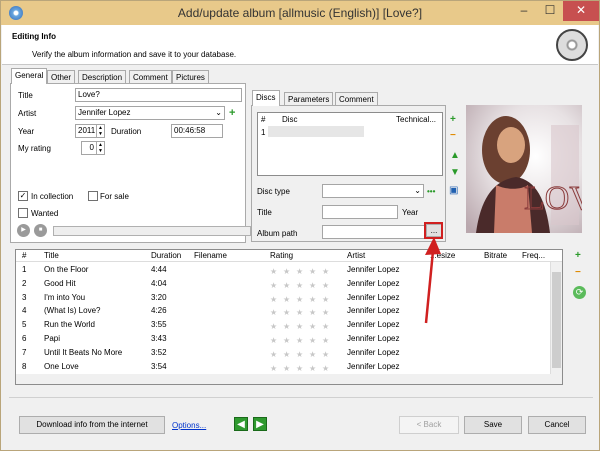  What do you see at coordinates (455, 173) in the screenshot?
I see `move-down-icon: ▼` at bounding box center [455, 173].